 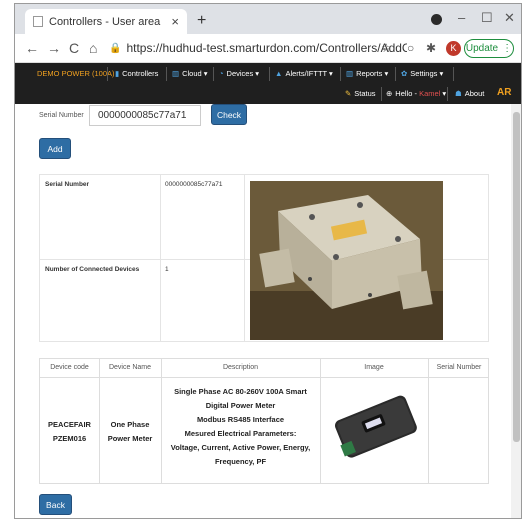 What do you see at coordinates (443, 93) in the screenshot?
I see `nav-user-caret: ▾` at bounding box center [443, 93].